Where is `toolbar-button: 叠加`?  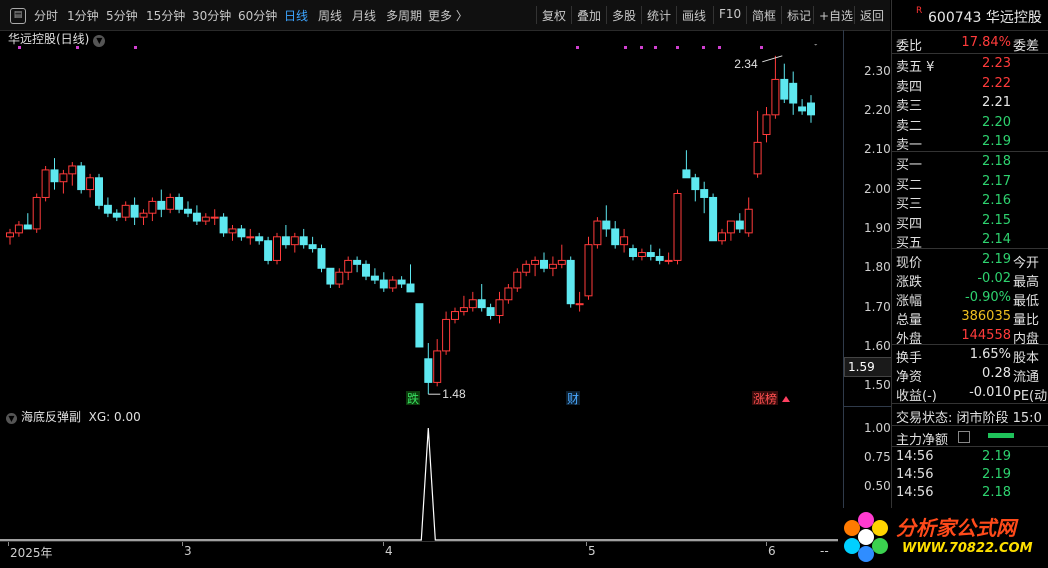
toolbar-button: 叠加 is located at coordinates (589, 15).